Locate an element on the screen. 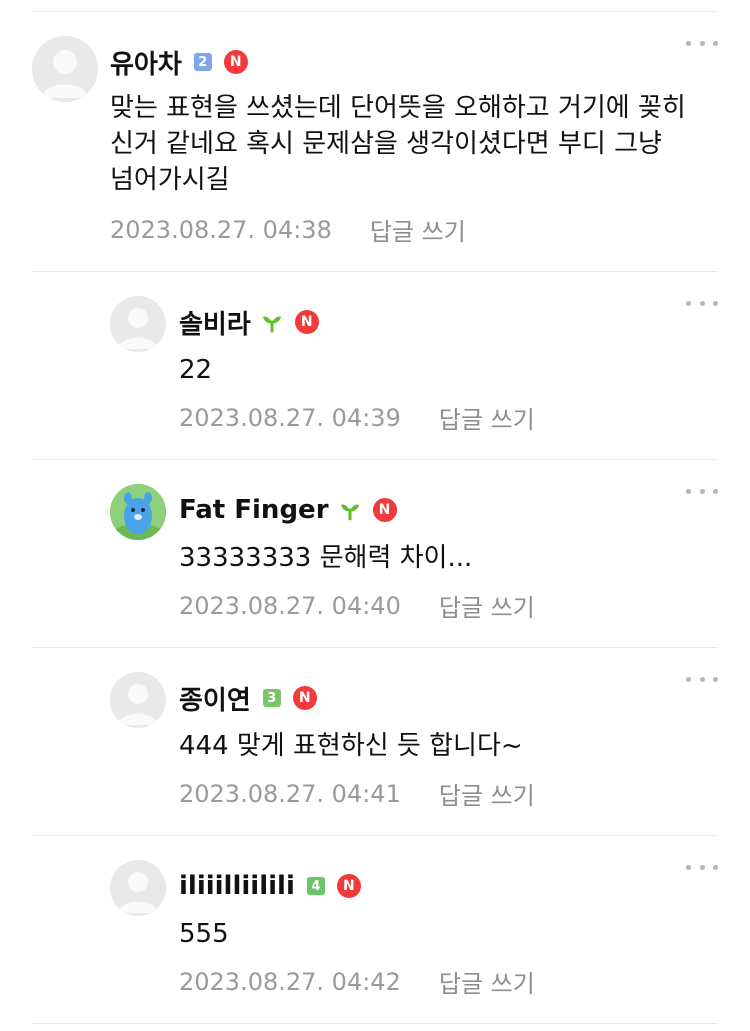 The height and width of the screenshot is (1031, 750). comment-text: 555 is located at coordinates (204, 934).